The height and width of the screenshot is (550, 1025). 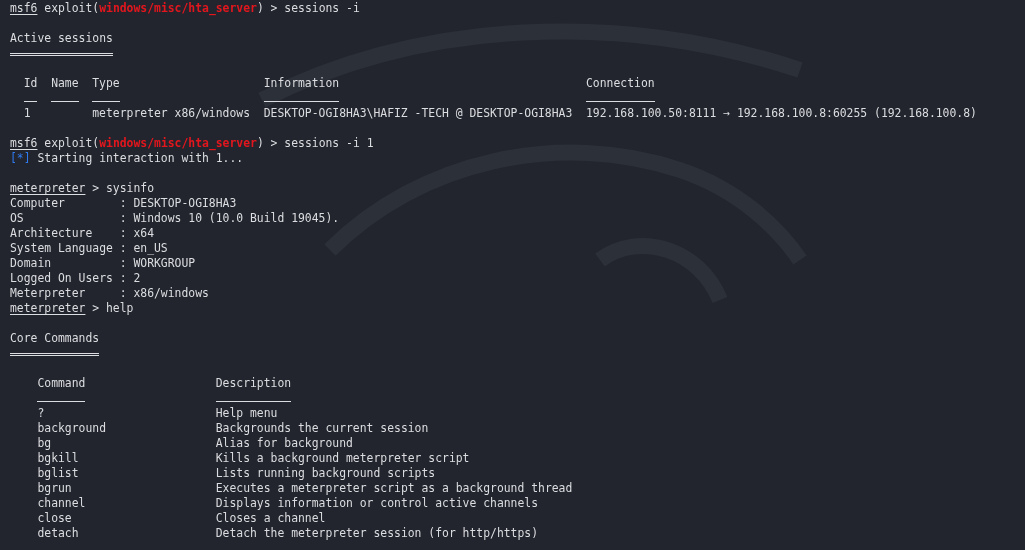 What do you see at coordinates (171, 113) in the screenshot?
I see `table-cell: meterpreter x86/windows` at bounding box center [171, 113].